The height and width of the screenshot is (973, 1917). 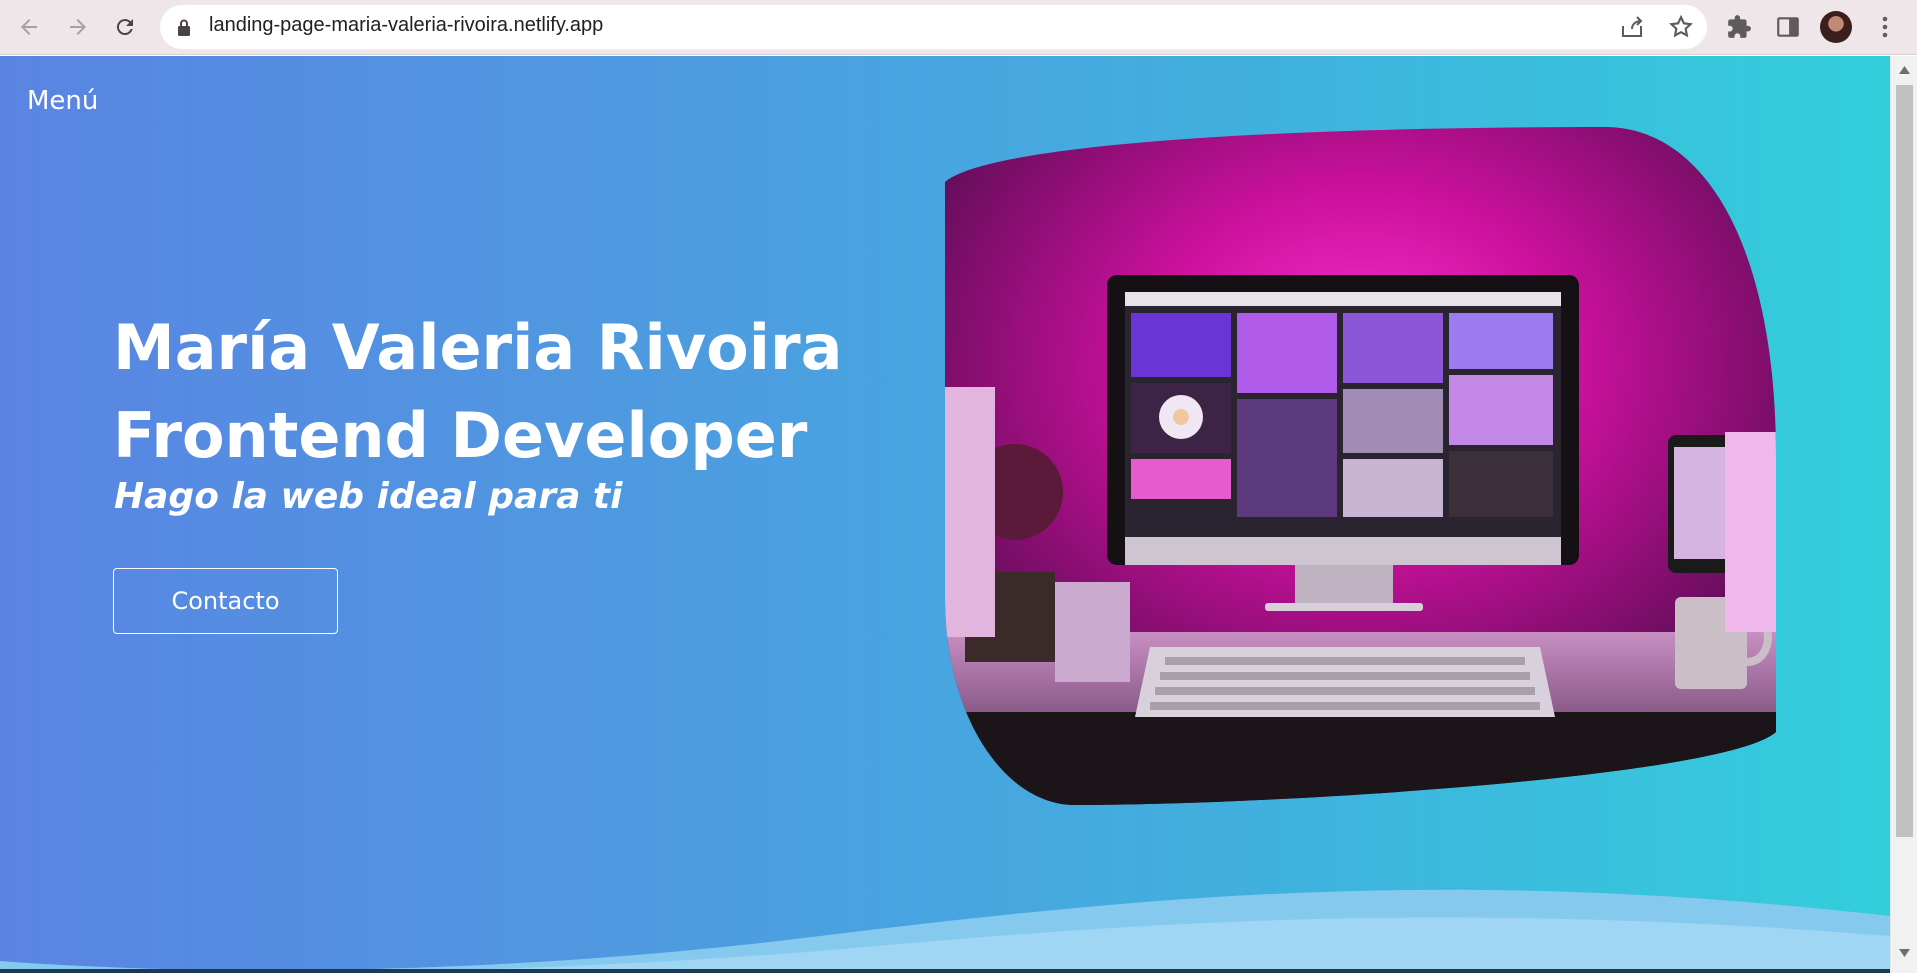 I want to click on forward-button, so click(x=78, y=27).